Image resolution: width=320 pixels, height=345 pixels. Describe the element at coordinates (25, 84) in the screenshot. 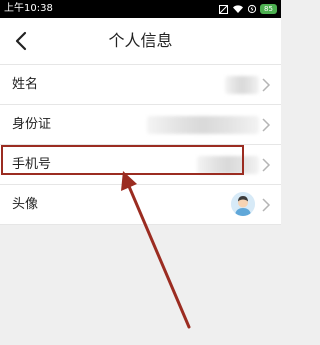

I see `row-label: 姓名` at that location.